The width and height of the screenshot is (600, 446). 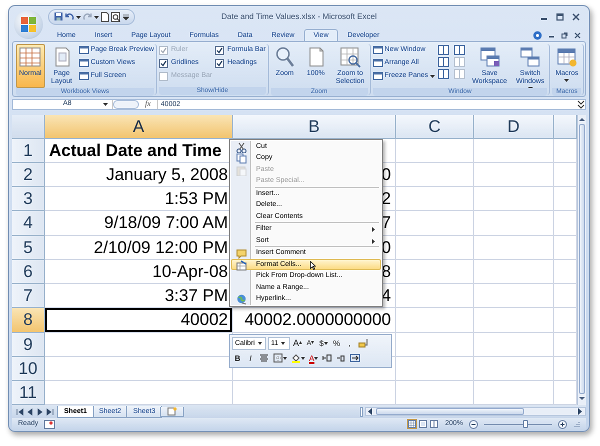 What do you see at coordinates (299, 16) in the screenshot?
I see `window-title: Date and Time Values.xlsx - Microsoft Excel` at bounding box center [299, 16].